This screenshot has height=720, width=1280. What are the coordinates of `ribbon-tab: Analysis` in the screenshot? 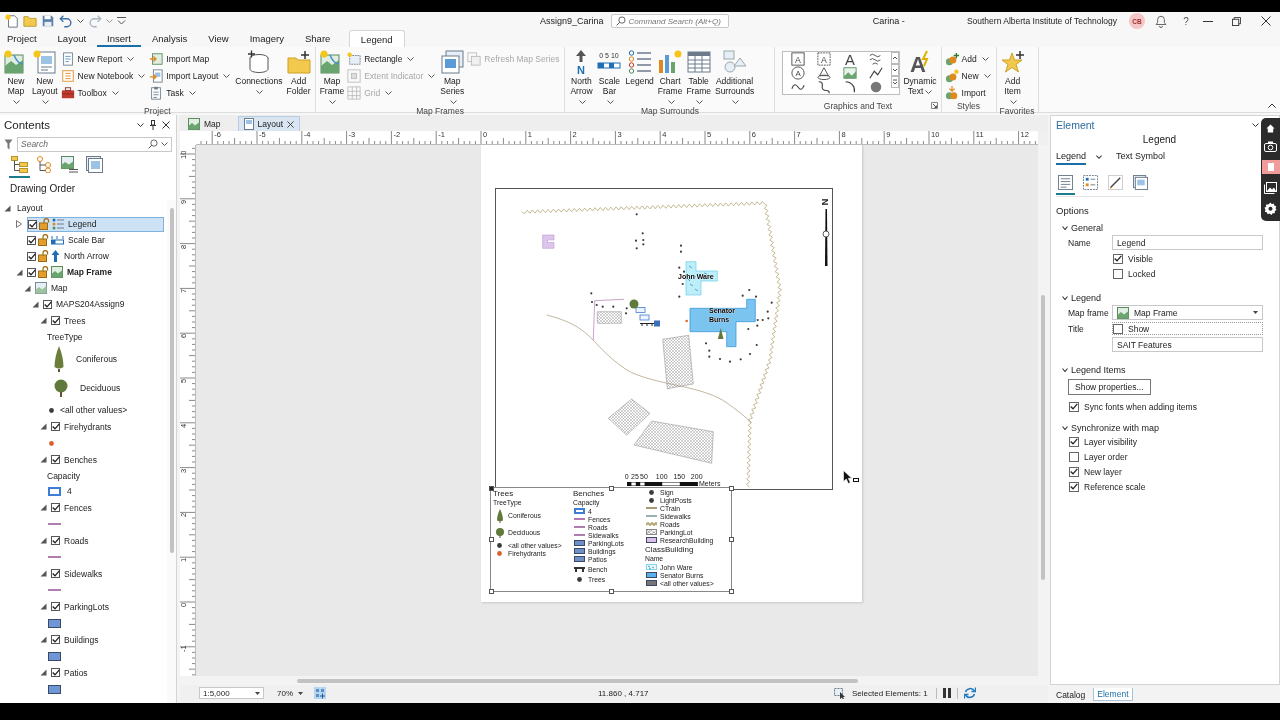 It's located at (169, 38).